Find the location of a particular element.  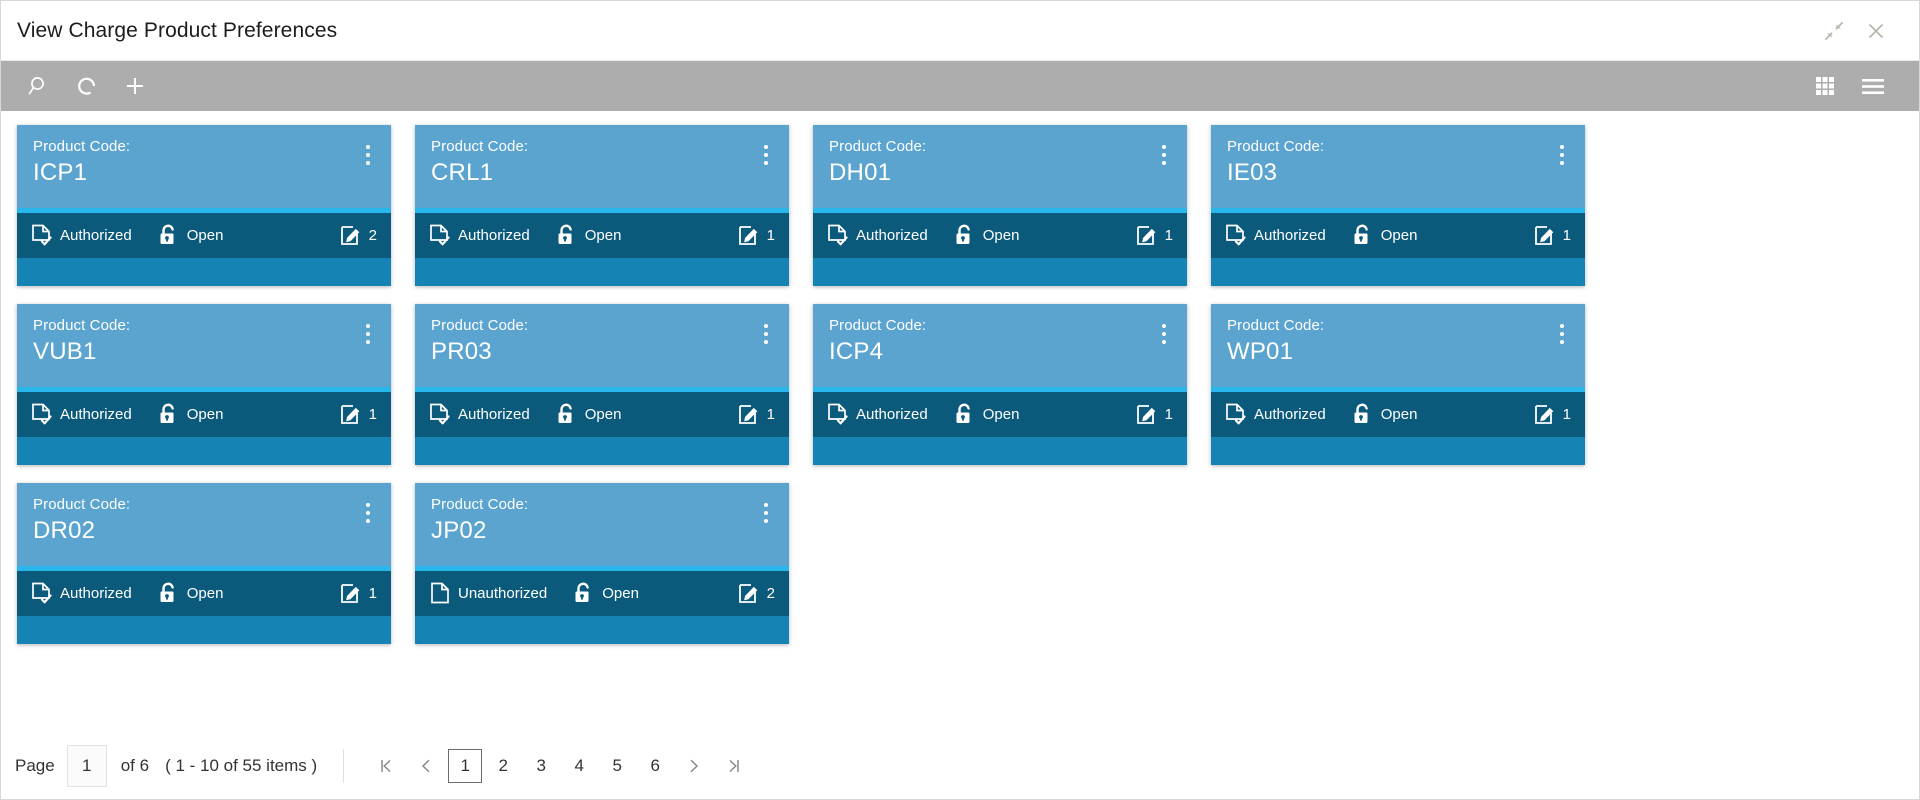

page-number-button: 4 is located at coordinates (579, 766).